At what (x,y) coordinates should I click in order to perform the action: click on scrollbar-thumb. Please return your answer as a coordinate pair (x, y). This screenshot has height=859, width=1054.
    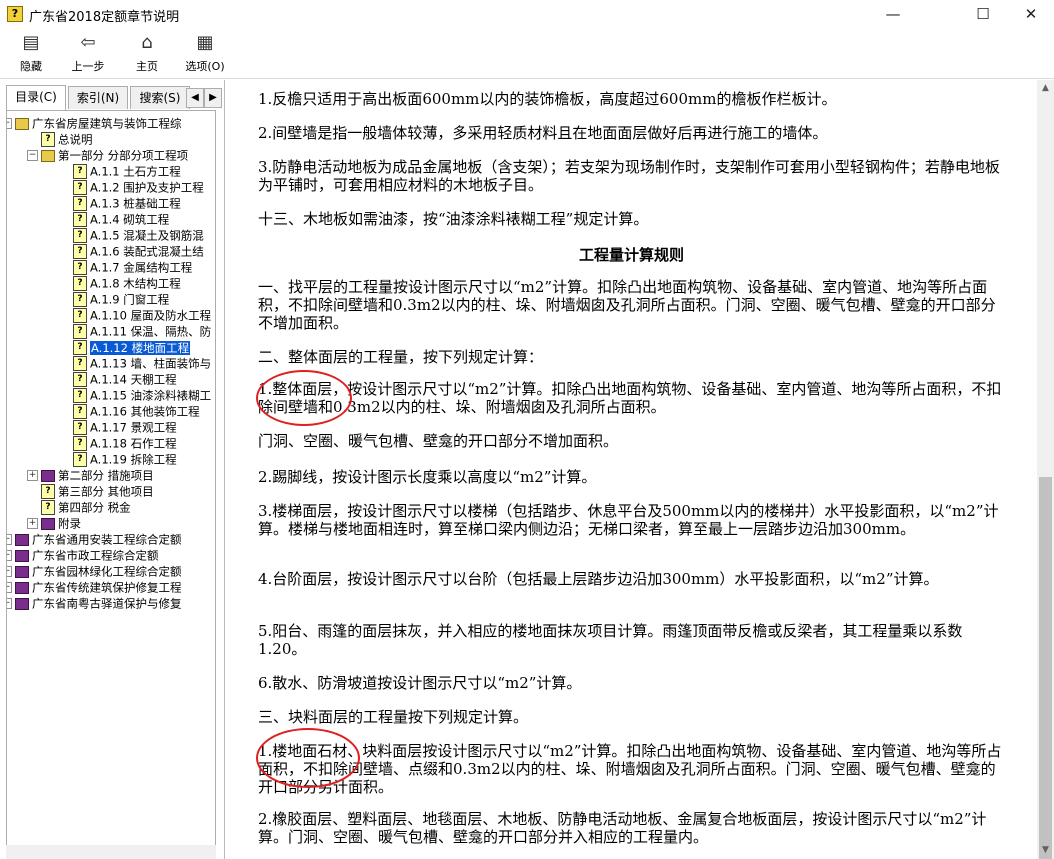
    Looking at the image, I should click on (1045, 668).